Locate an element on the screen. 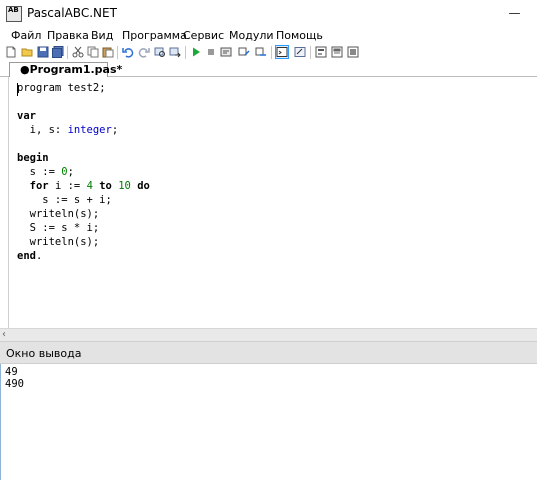 Image resolution: width=537 pixels, height=480 pixels. form-designer-icon is located at coordinates (321, 52).